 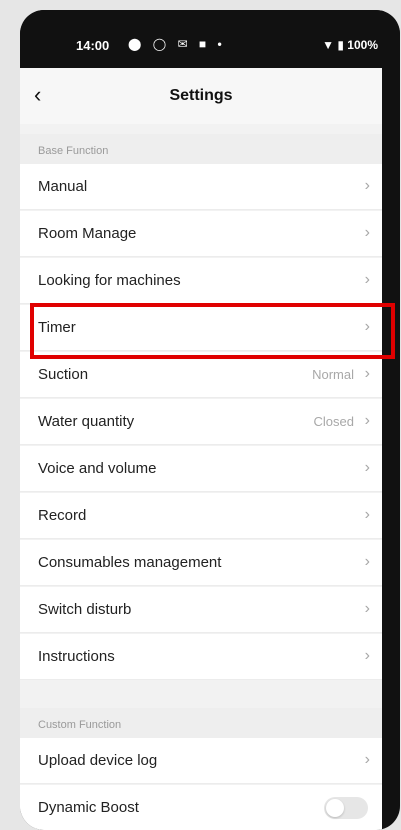 What do you see at coordinates (201, 469) in the screenshot?
I see `base-row: Voice and volume ›` at bounding box center [201, 469].